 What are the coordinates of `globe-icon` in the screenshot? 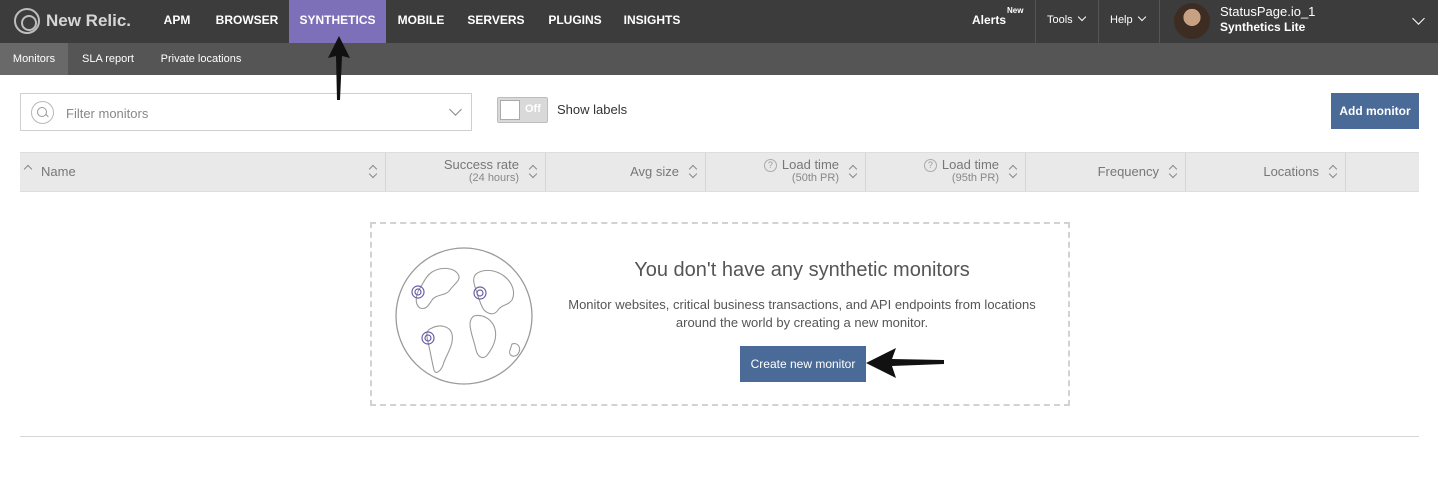 It's located at (464, 316).